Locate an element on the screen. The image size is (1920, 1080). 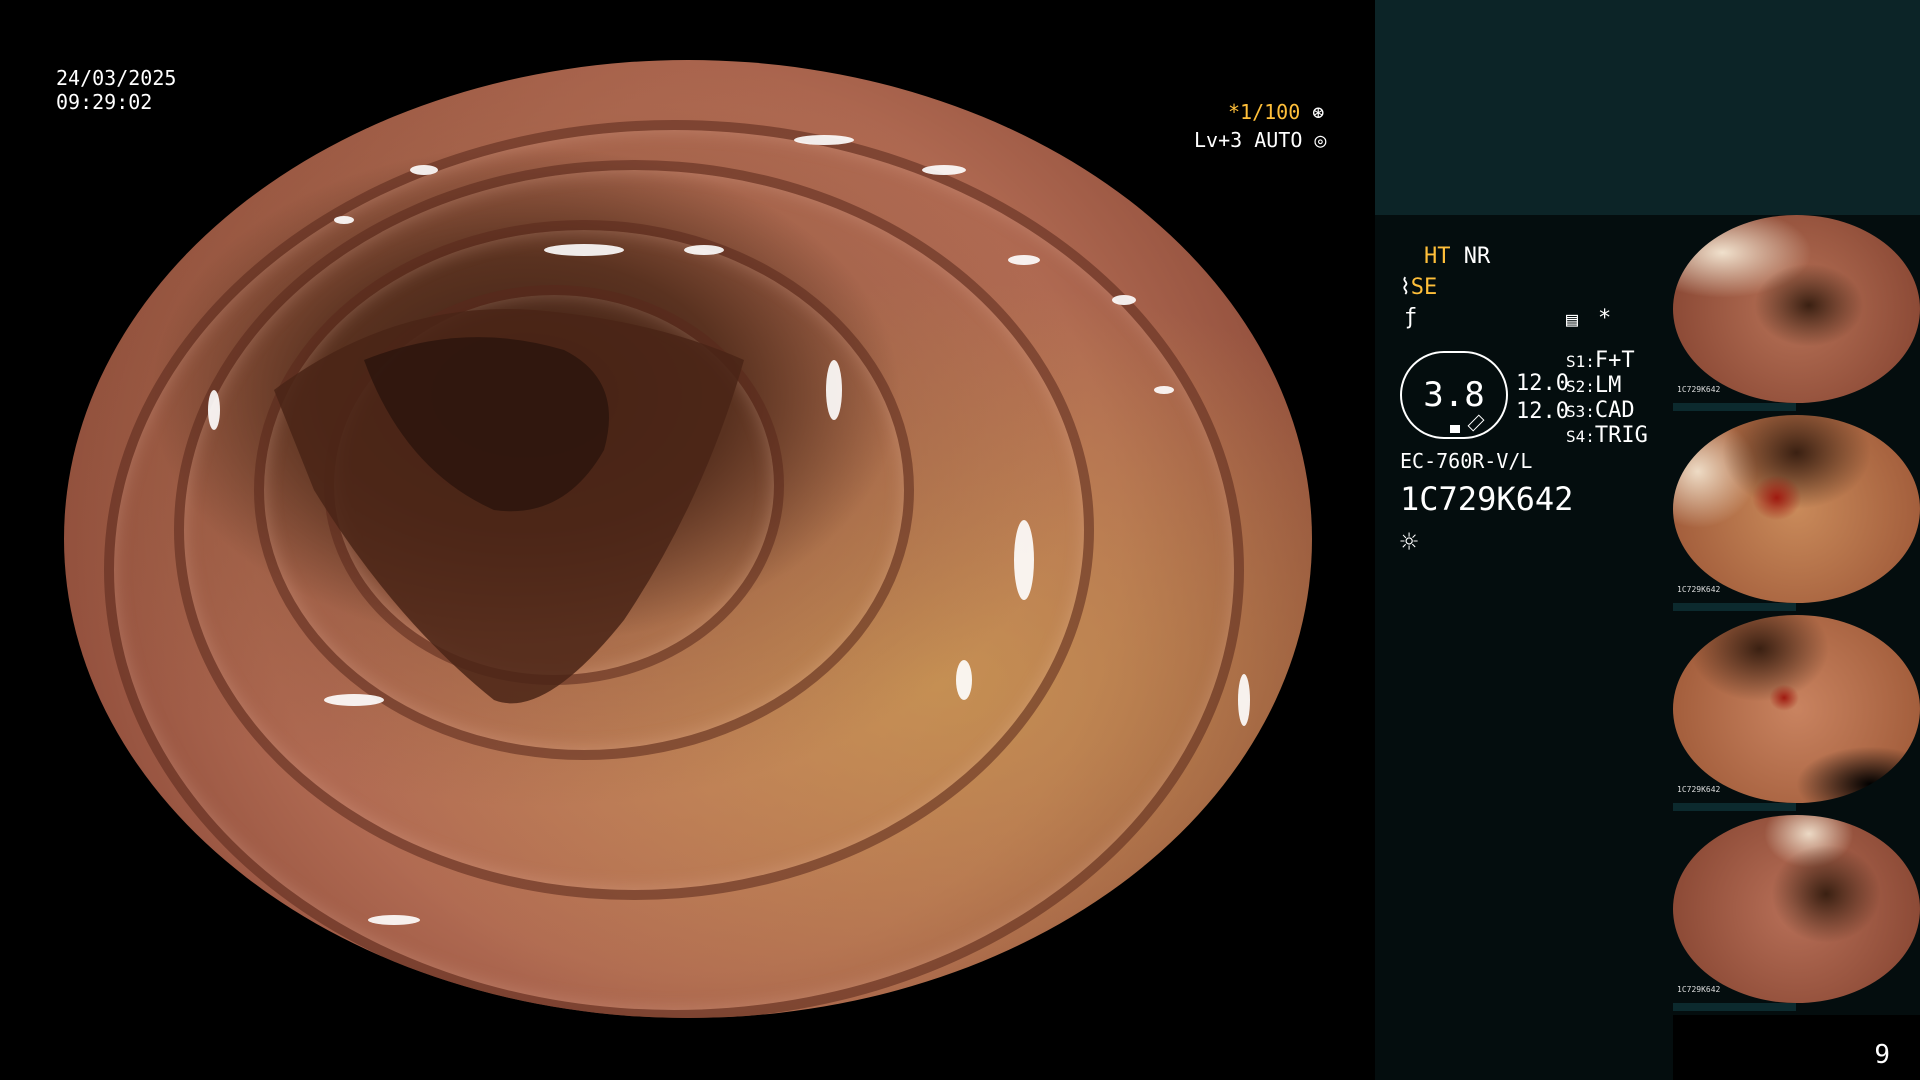
se-row: ⌇SE is located at coordinates (1418, 288).